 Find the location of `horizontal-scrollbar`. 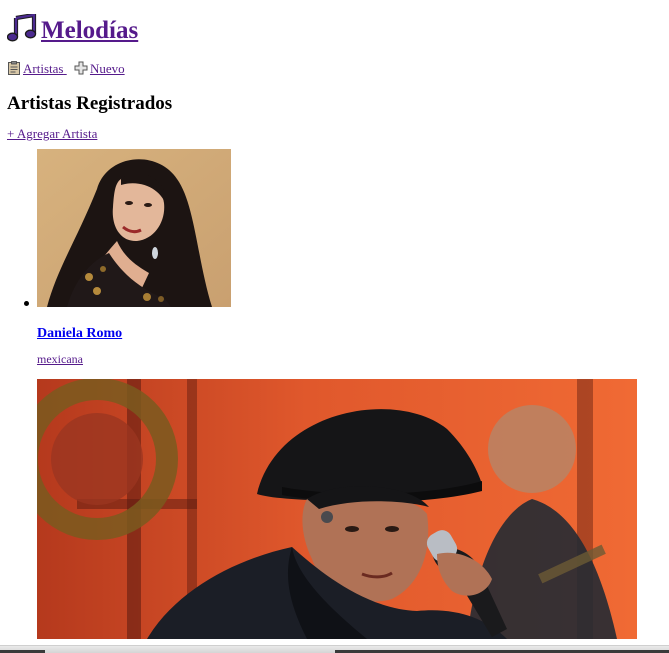

horizontal-scrollbar is located at coordinates (334, 649).